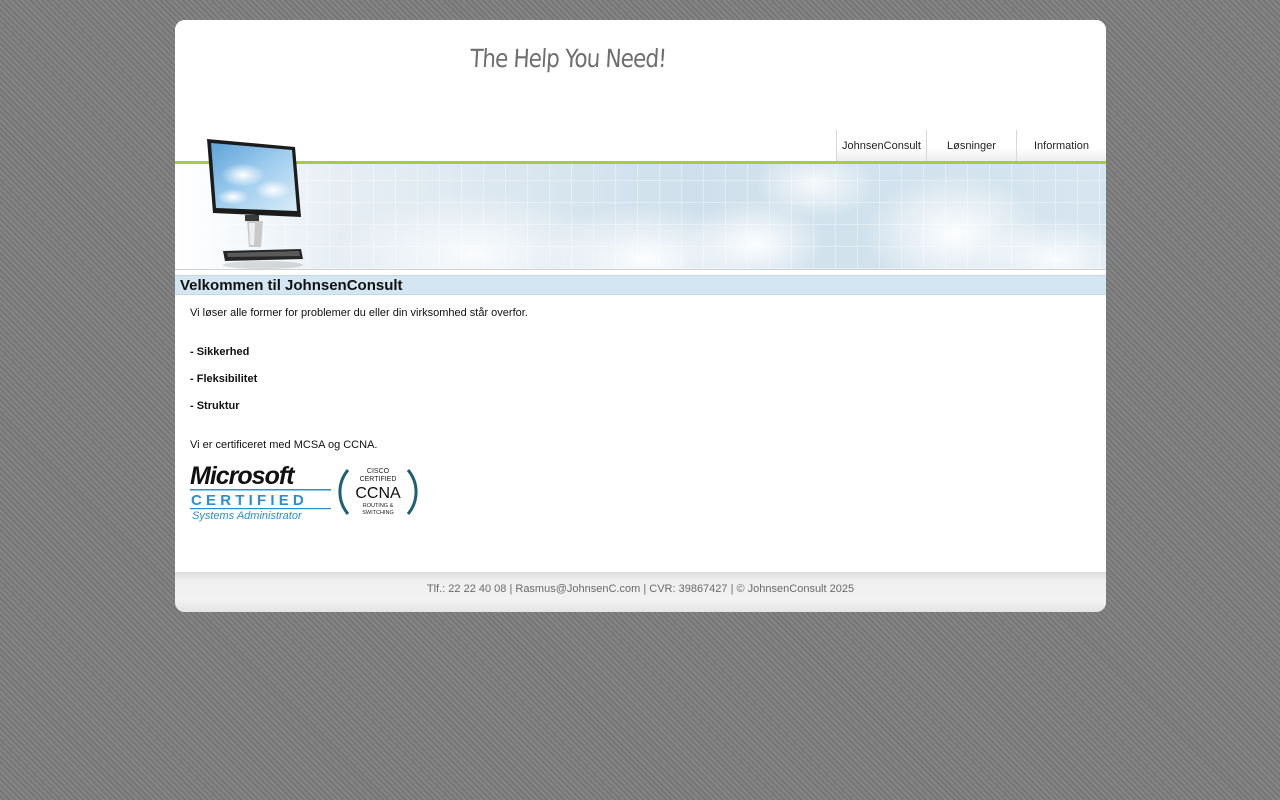 The height and width of the screenshot is (800, 1280). What do you see at coordinates (378, 471) in the screenshot?
I see `cisco-label: CISCO` at bounding box center [378, 471].